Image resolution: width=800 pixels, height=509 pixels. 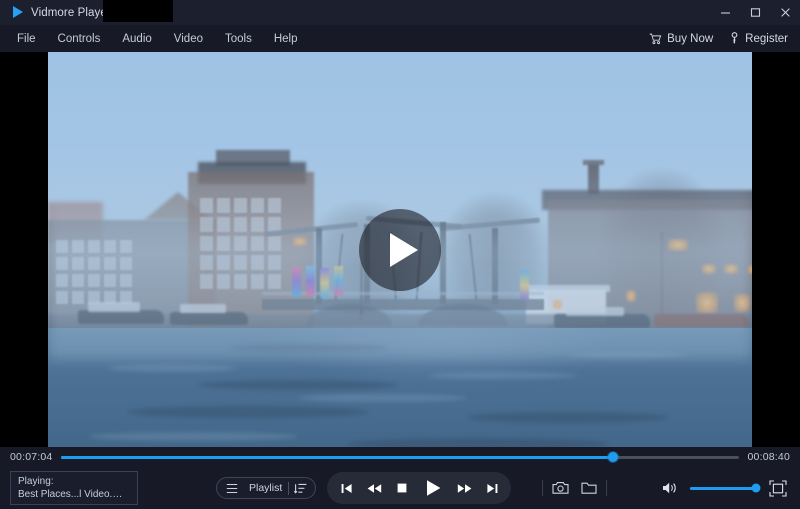 I want to click on fast-forward-button, so click(x=464, y=488).